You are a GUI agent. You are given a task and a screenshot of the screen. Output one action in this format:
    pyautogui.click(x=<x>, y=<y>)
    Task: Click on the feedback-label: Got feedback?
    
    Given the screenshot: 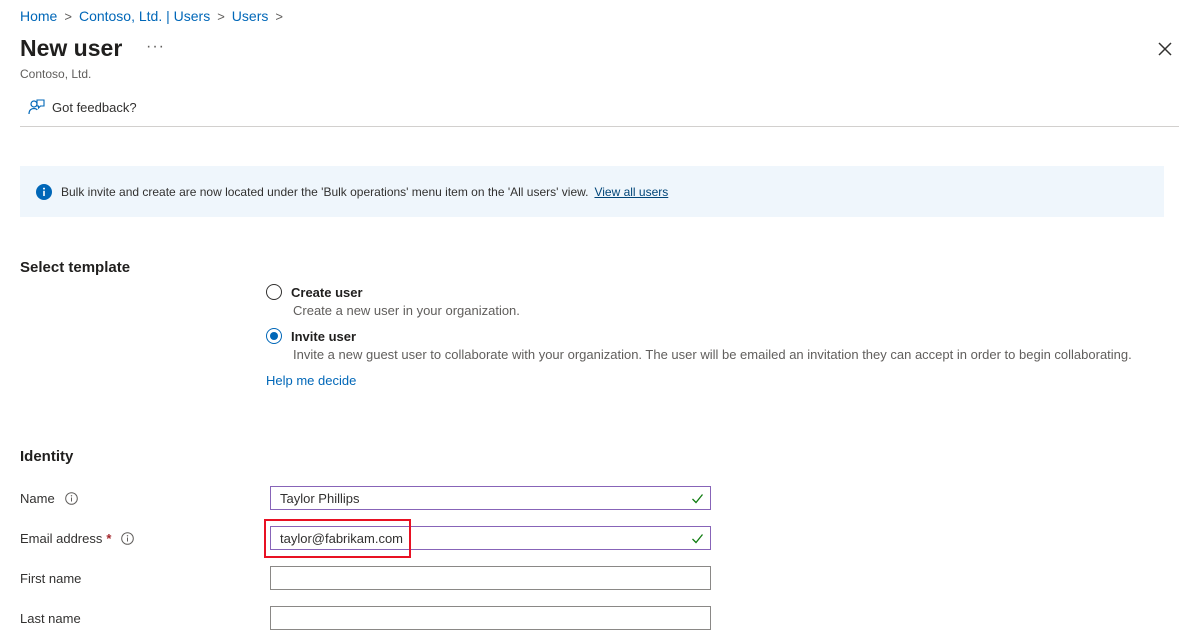 What is the action you would take?
    pyautogui.click(x=94, y=107)
    